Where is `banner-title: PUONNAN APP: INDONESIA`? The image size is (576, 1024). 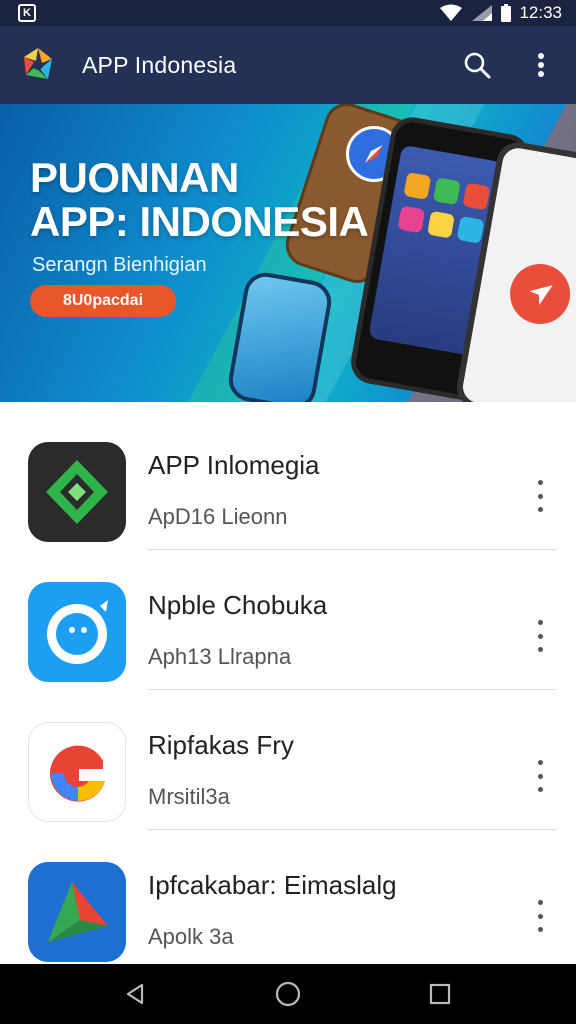 banner-title: PUONNAN APP: INDONESIA is located at coordinates (199, 199).